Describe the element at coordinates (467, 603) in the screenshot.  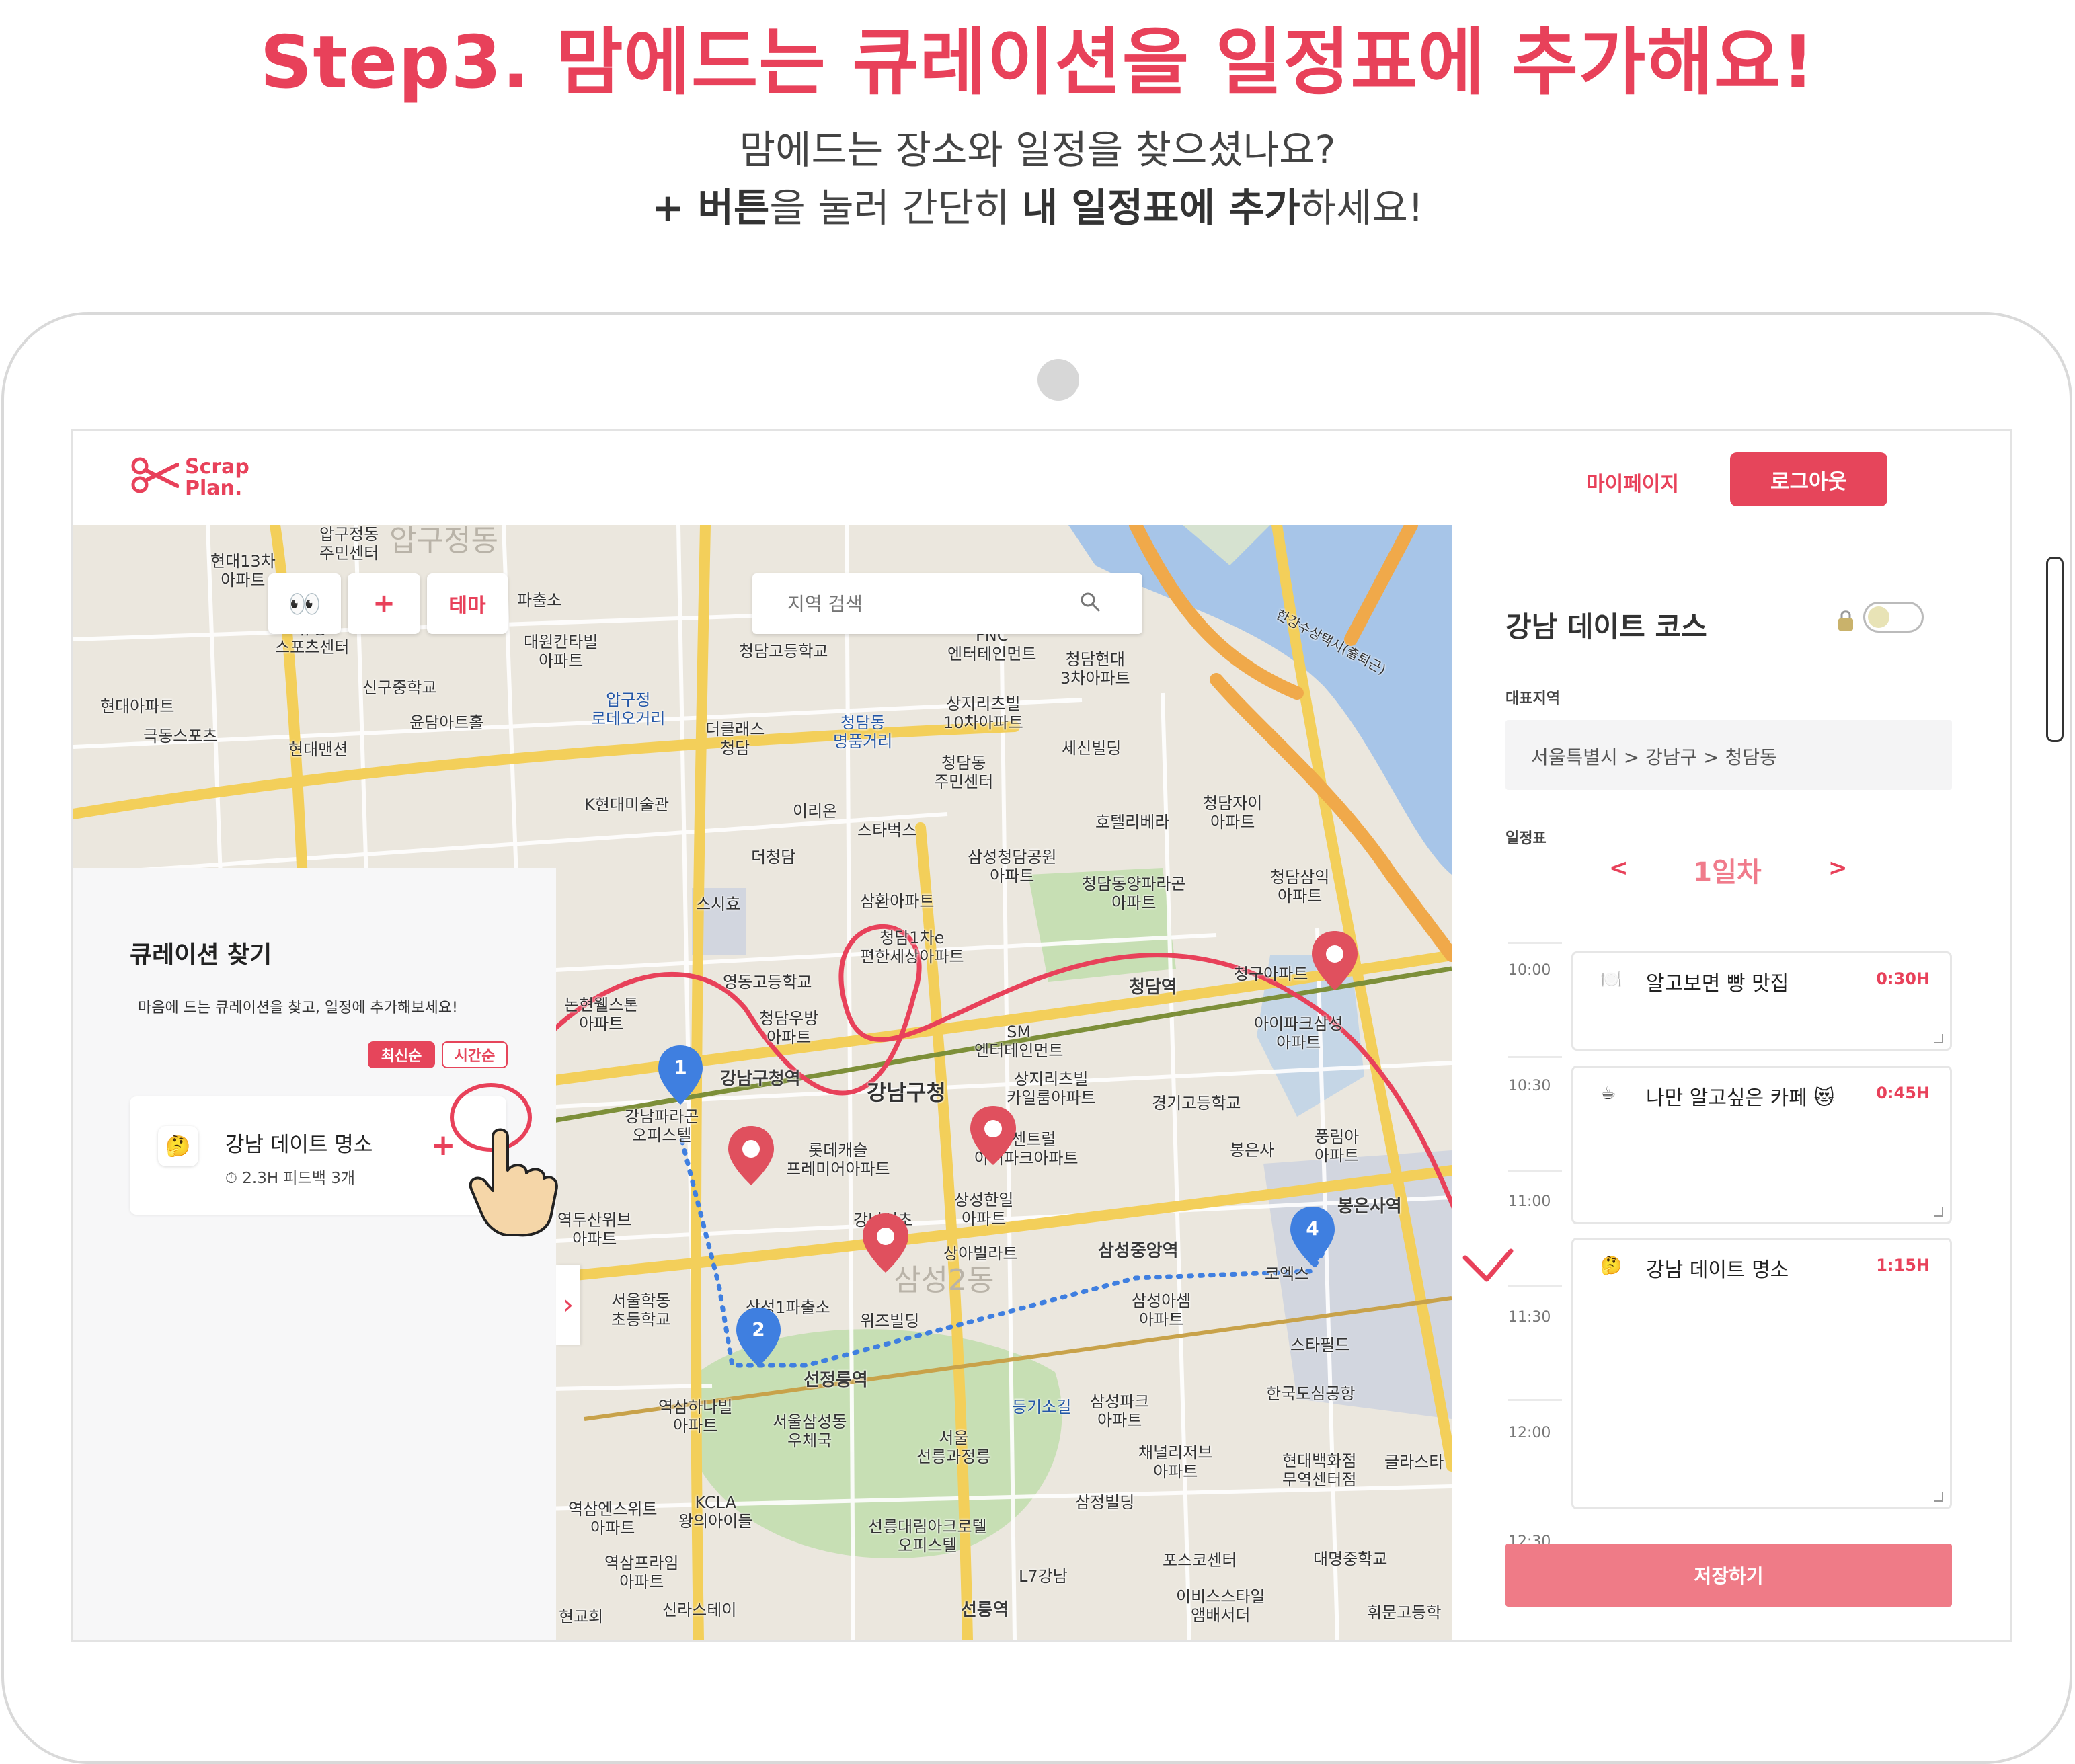
I see `theme-button: 테마` at that location.